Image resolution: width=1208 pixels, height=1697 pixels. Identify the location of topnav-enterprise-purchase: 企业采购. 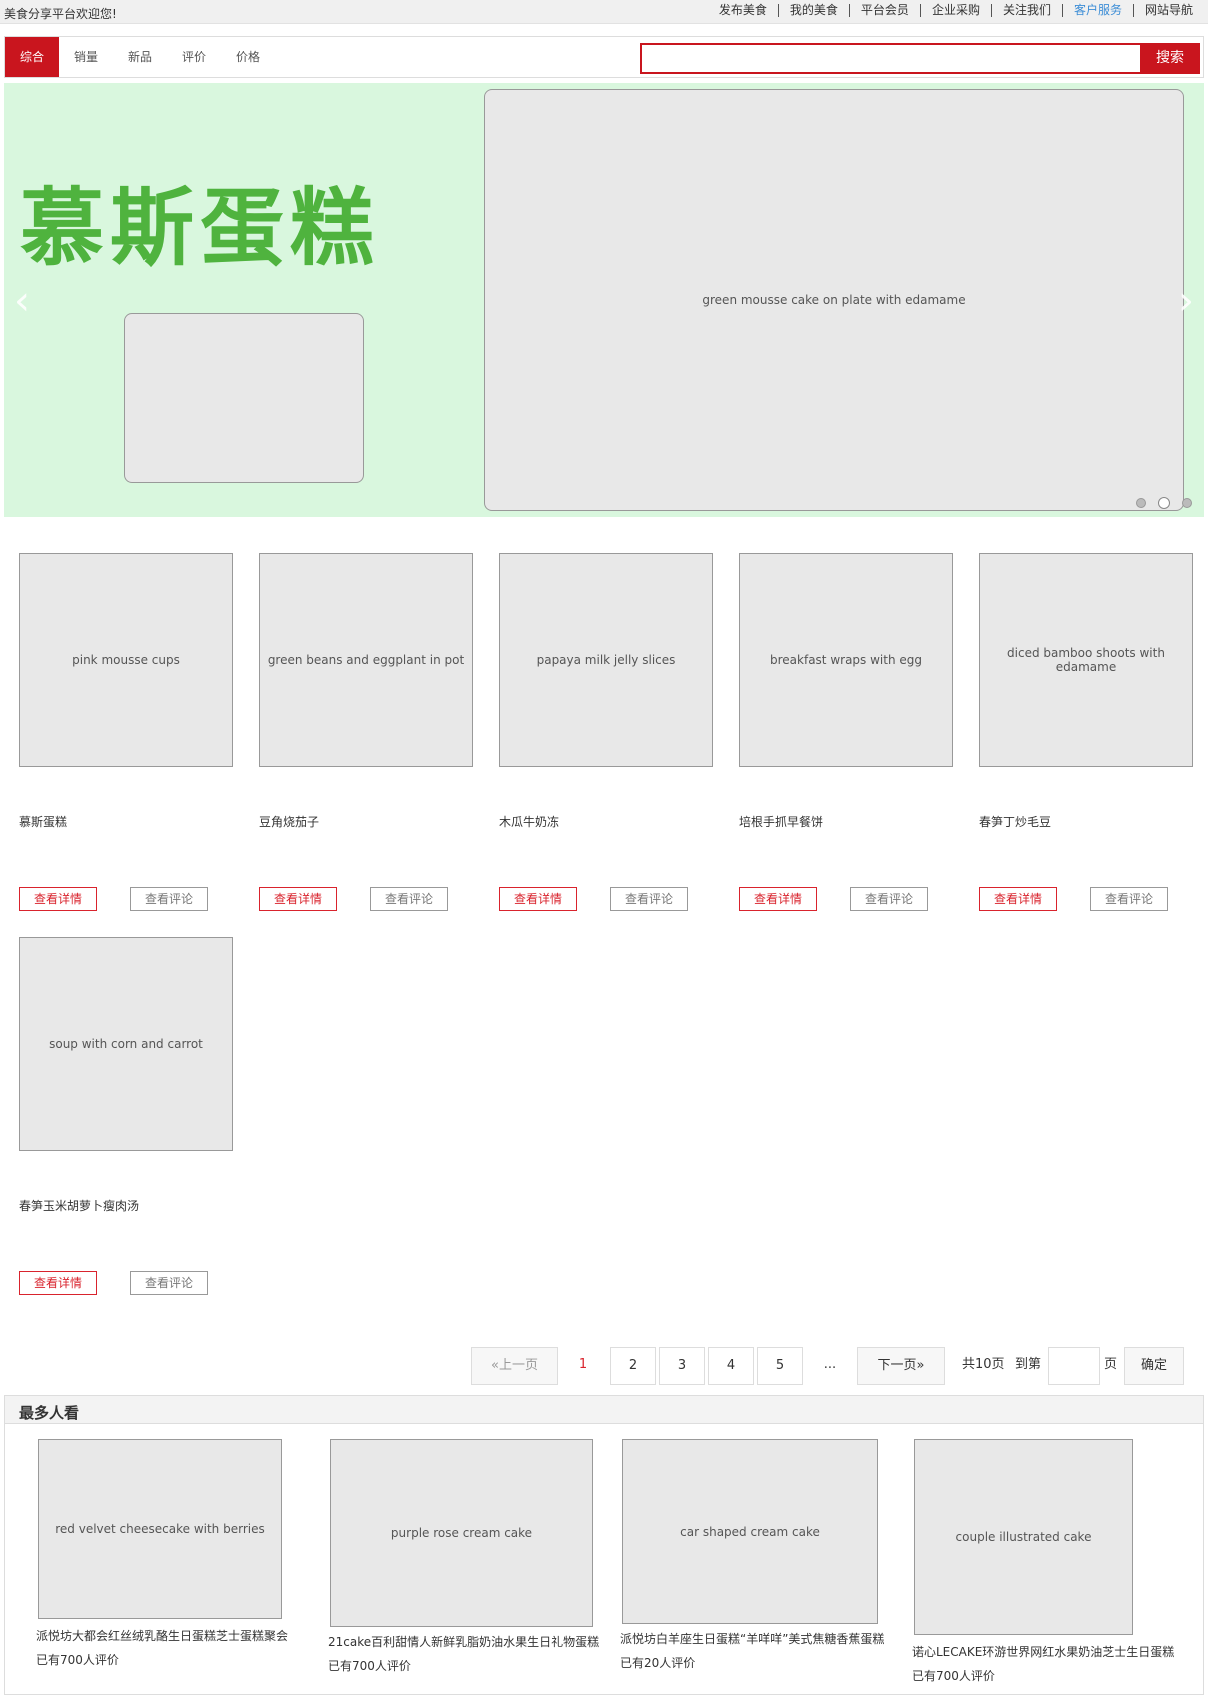
(955, 10).